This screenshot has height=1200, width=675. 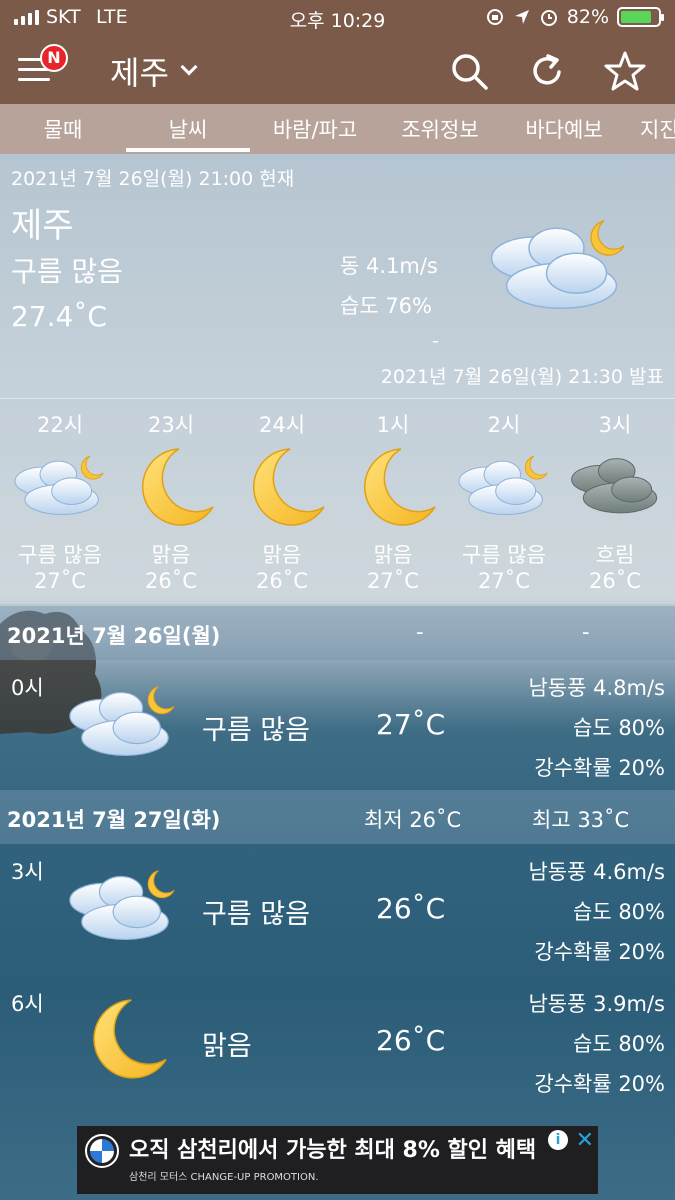 I want to click on current-humidity: 습도 76%, so click(x=386, y=306).